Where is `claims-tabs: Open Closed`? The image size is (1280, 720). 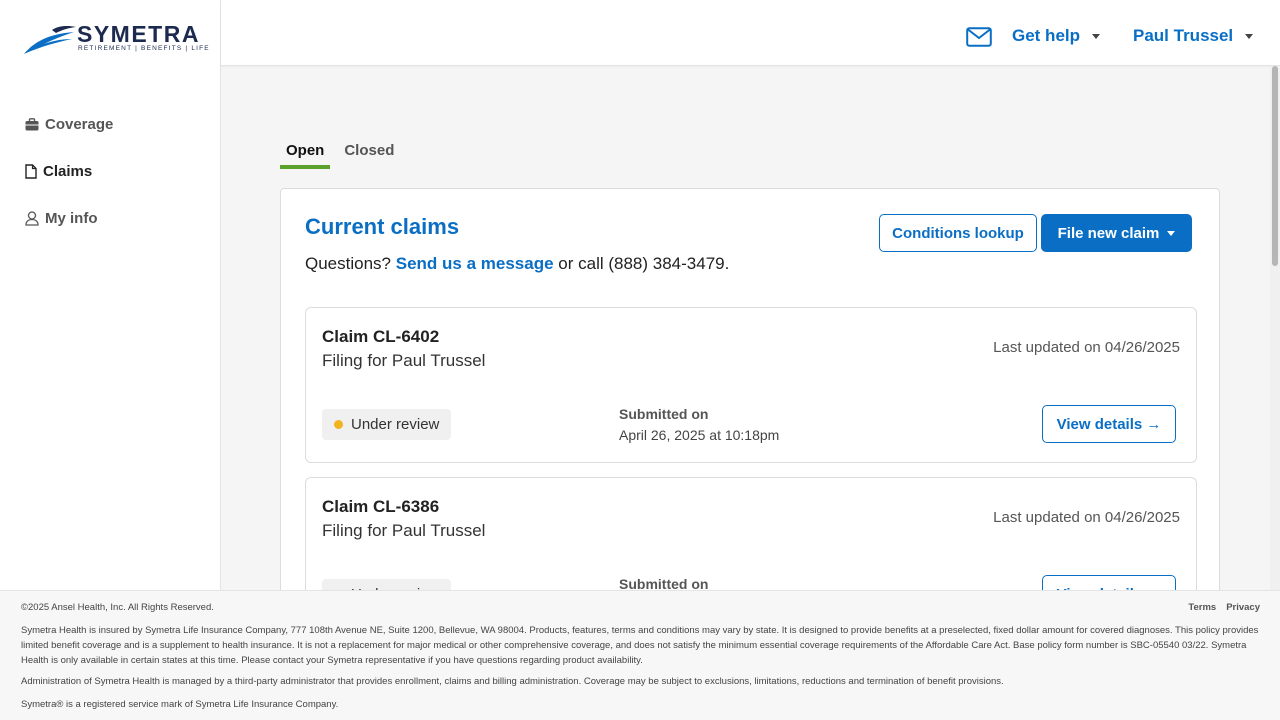
claims-tabs: Open Closed is located at coordinates (340, 155).